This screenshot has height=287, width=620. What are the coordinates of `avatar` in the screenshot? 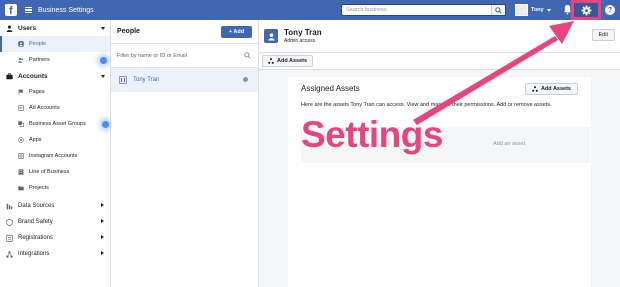 It's located at (521, 10).